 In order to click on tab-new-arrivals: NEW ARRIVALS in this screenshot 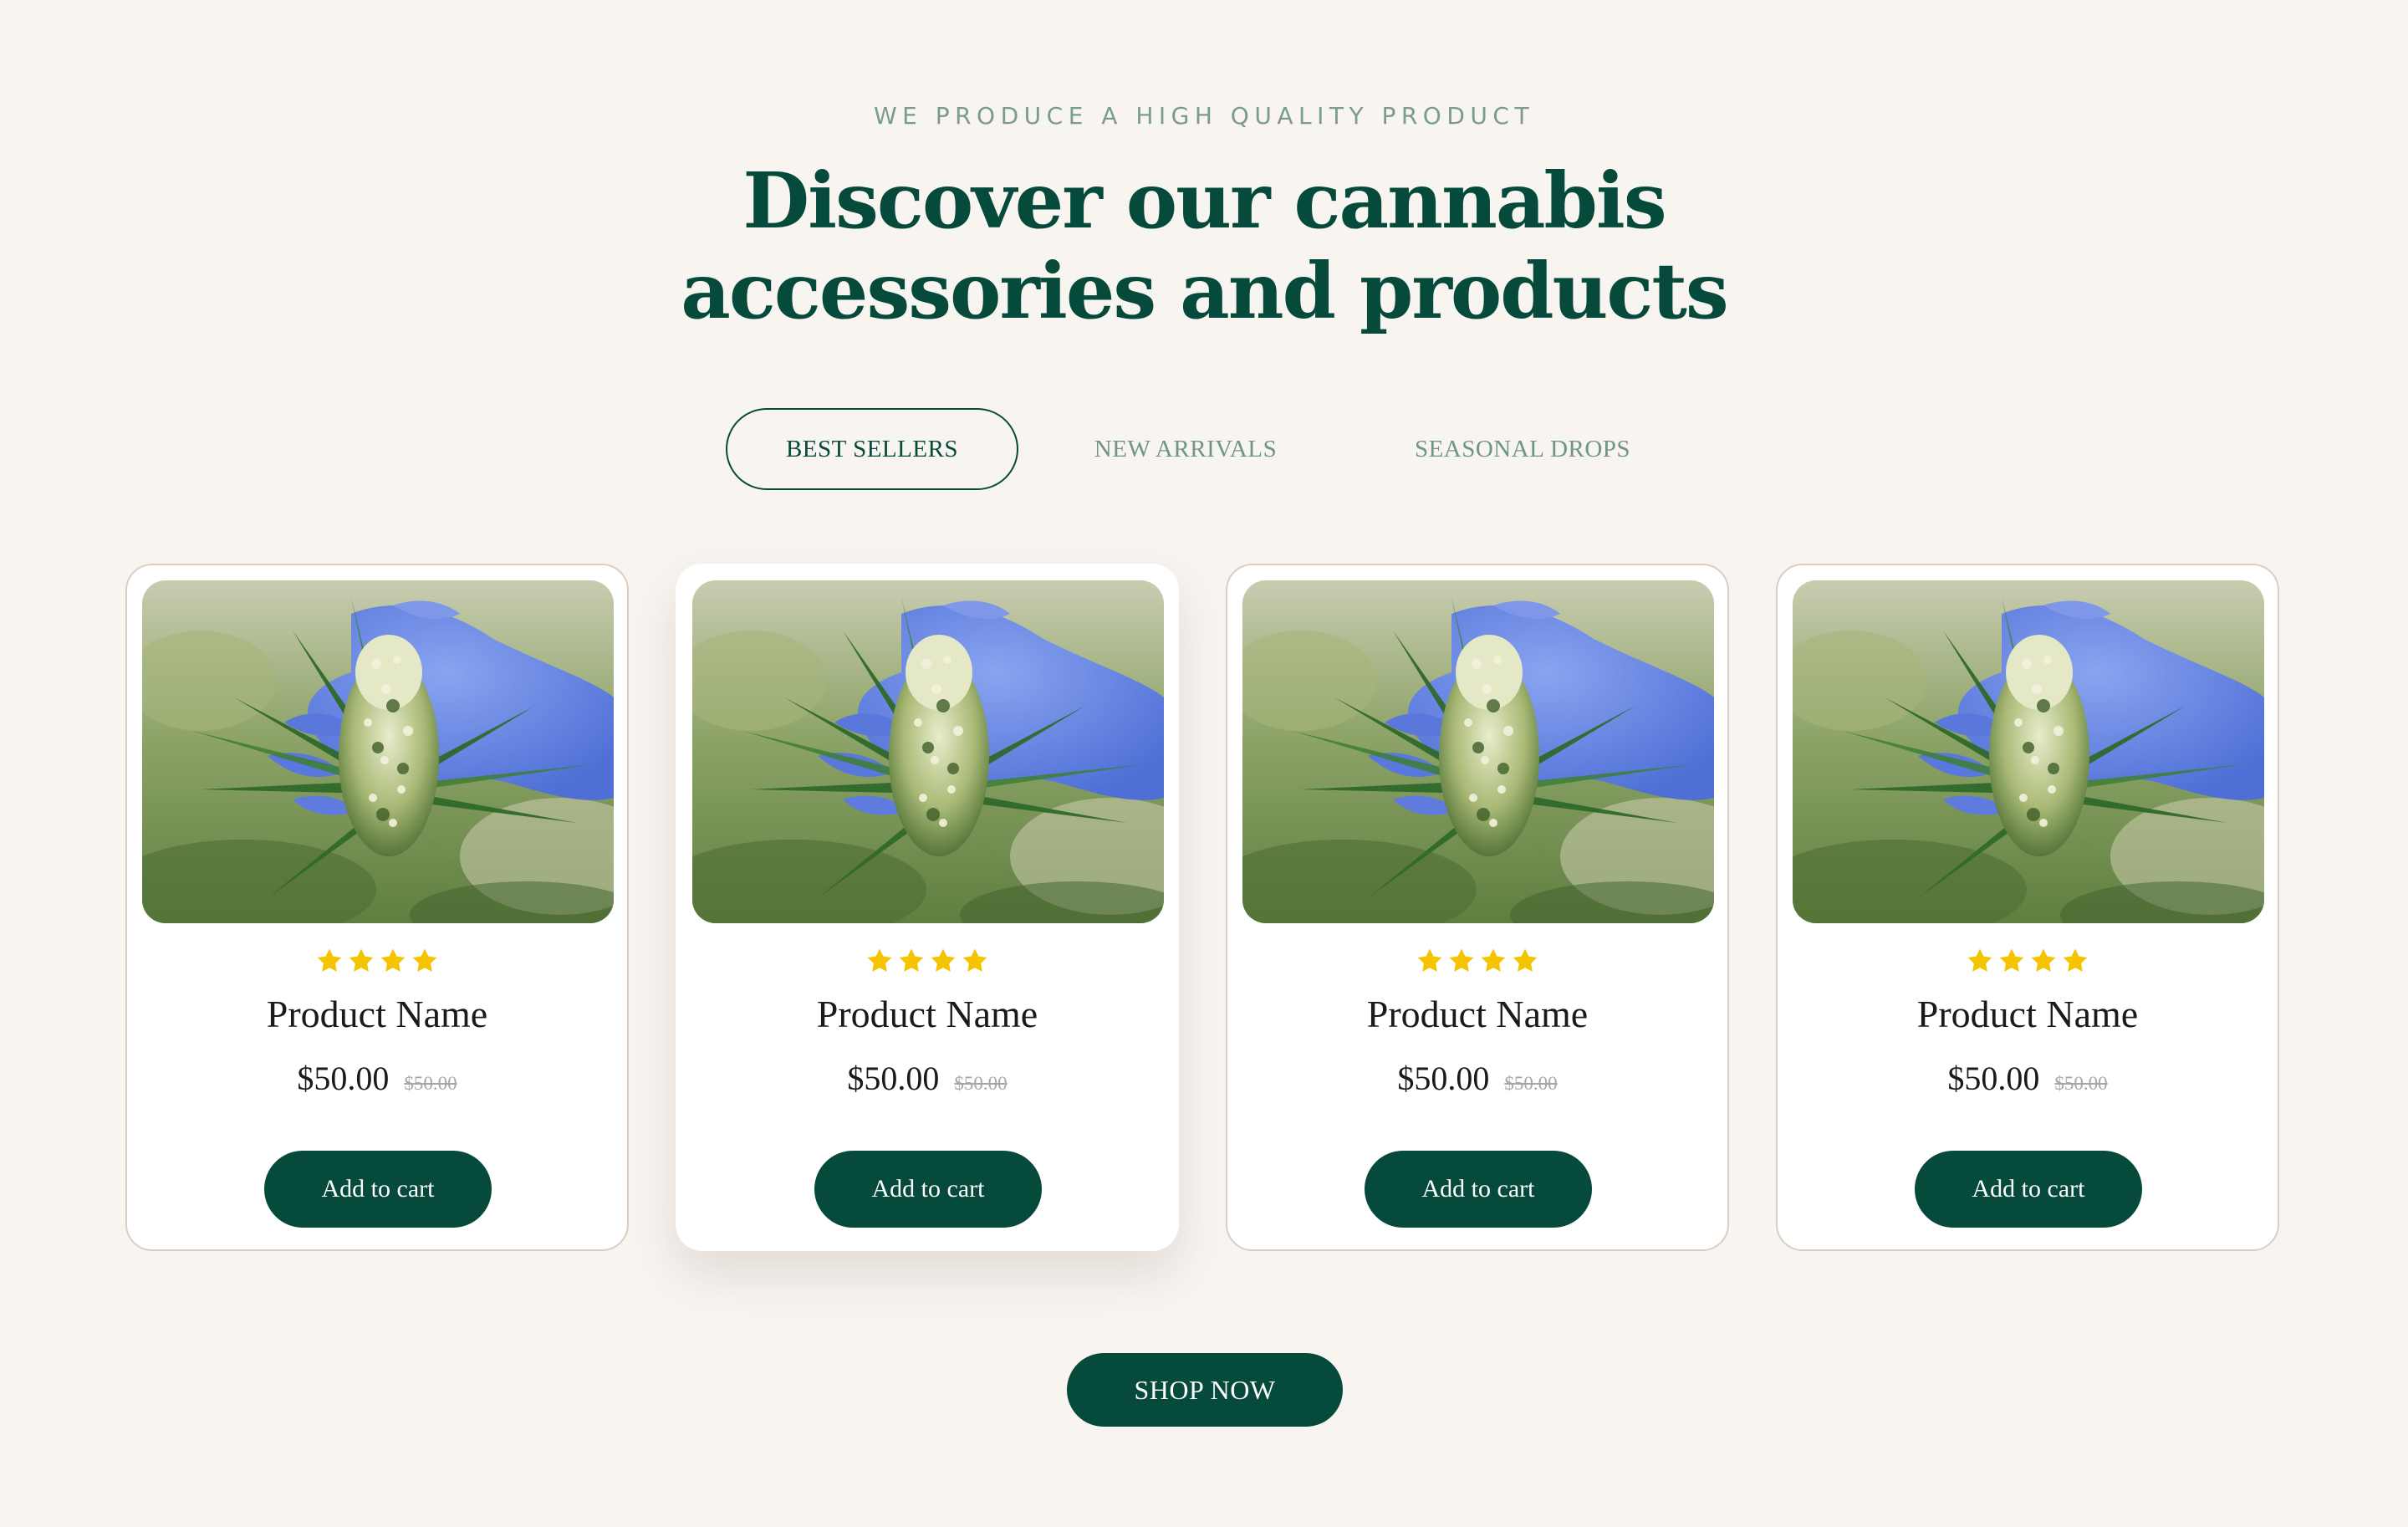, I will do `click(1185, 449)`.